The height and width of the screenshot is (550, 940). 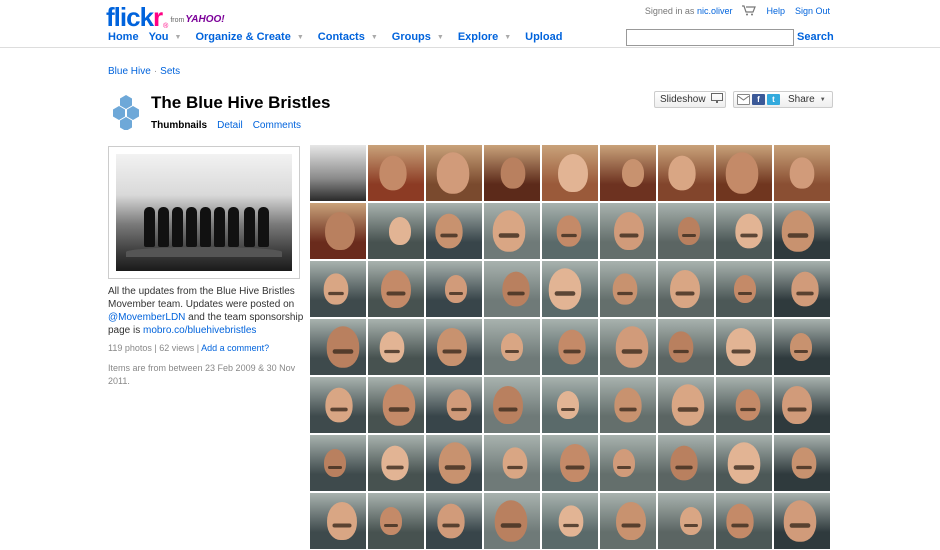 I want to click on search-button: Search, so click(x=815, y=37).